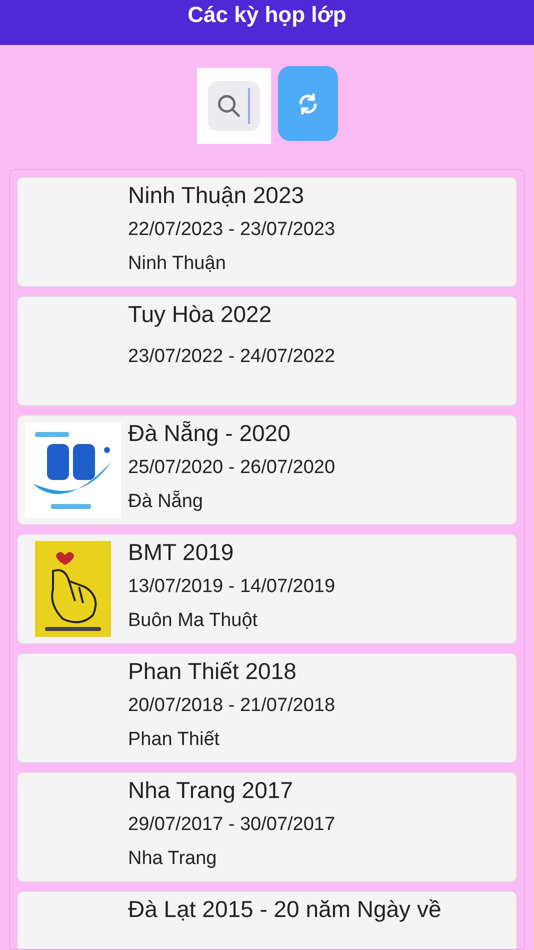  I want to click on event-card: BMT 2019 13/07/2019 - 14/07/2019 Buôn Ma Thuột, so click(267, 589).